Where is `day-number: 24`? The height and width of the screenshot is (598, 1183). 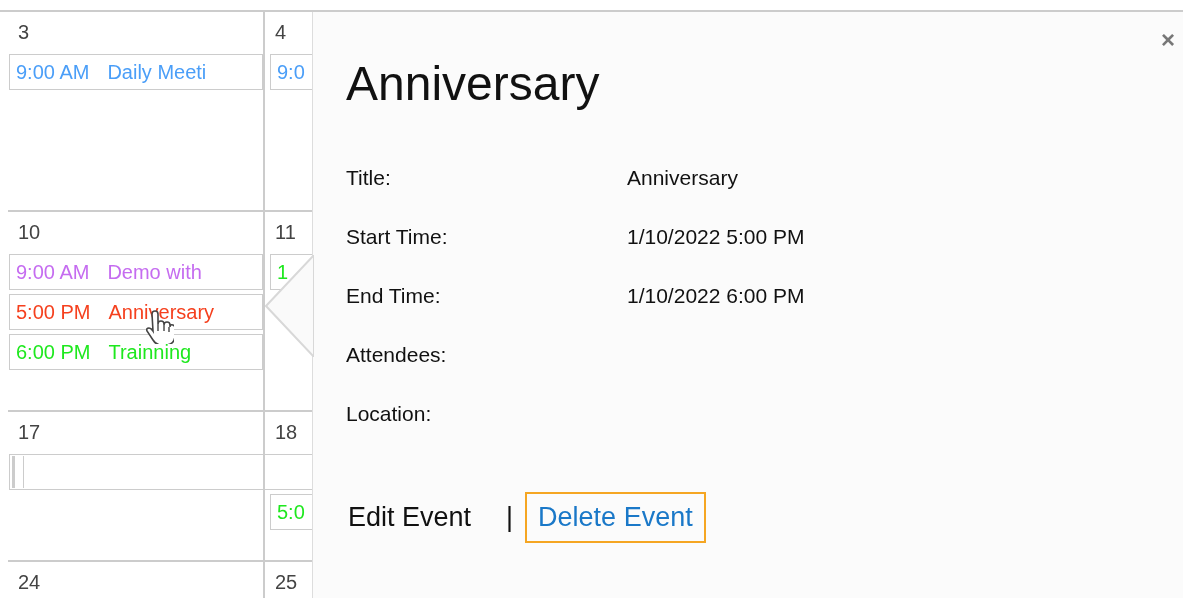
day-number: 24 is located at coordinates (29, 582).